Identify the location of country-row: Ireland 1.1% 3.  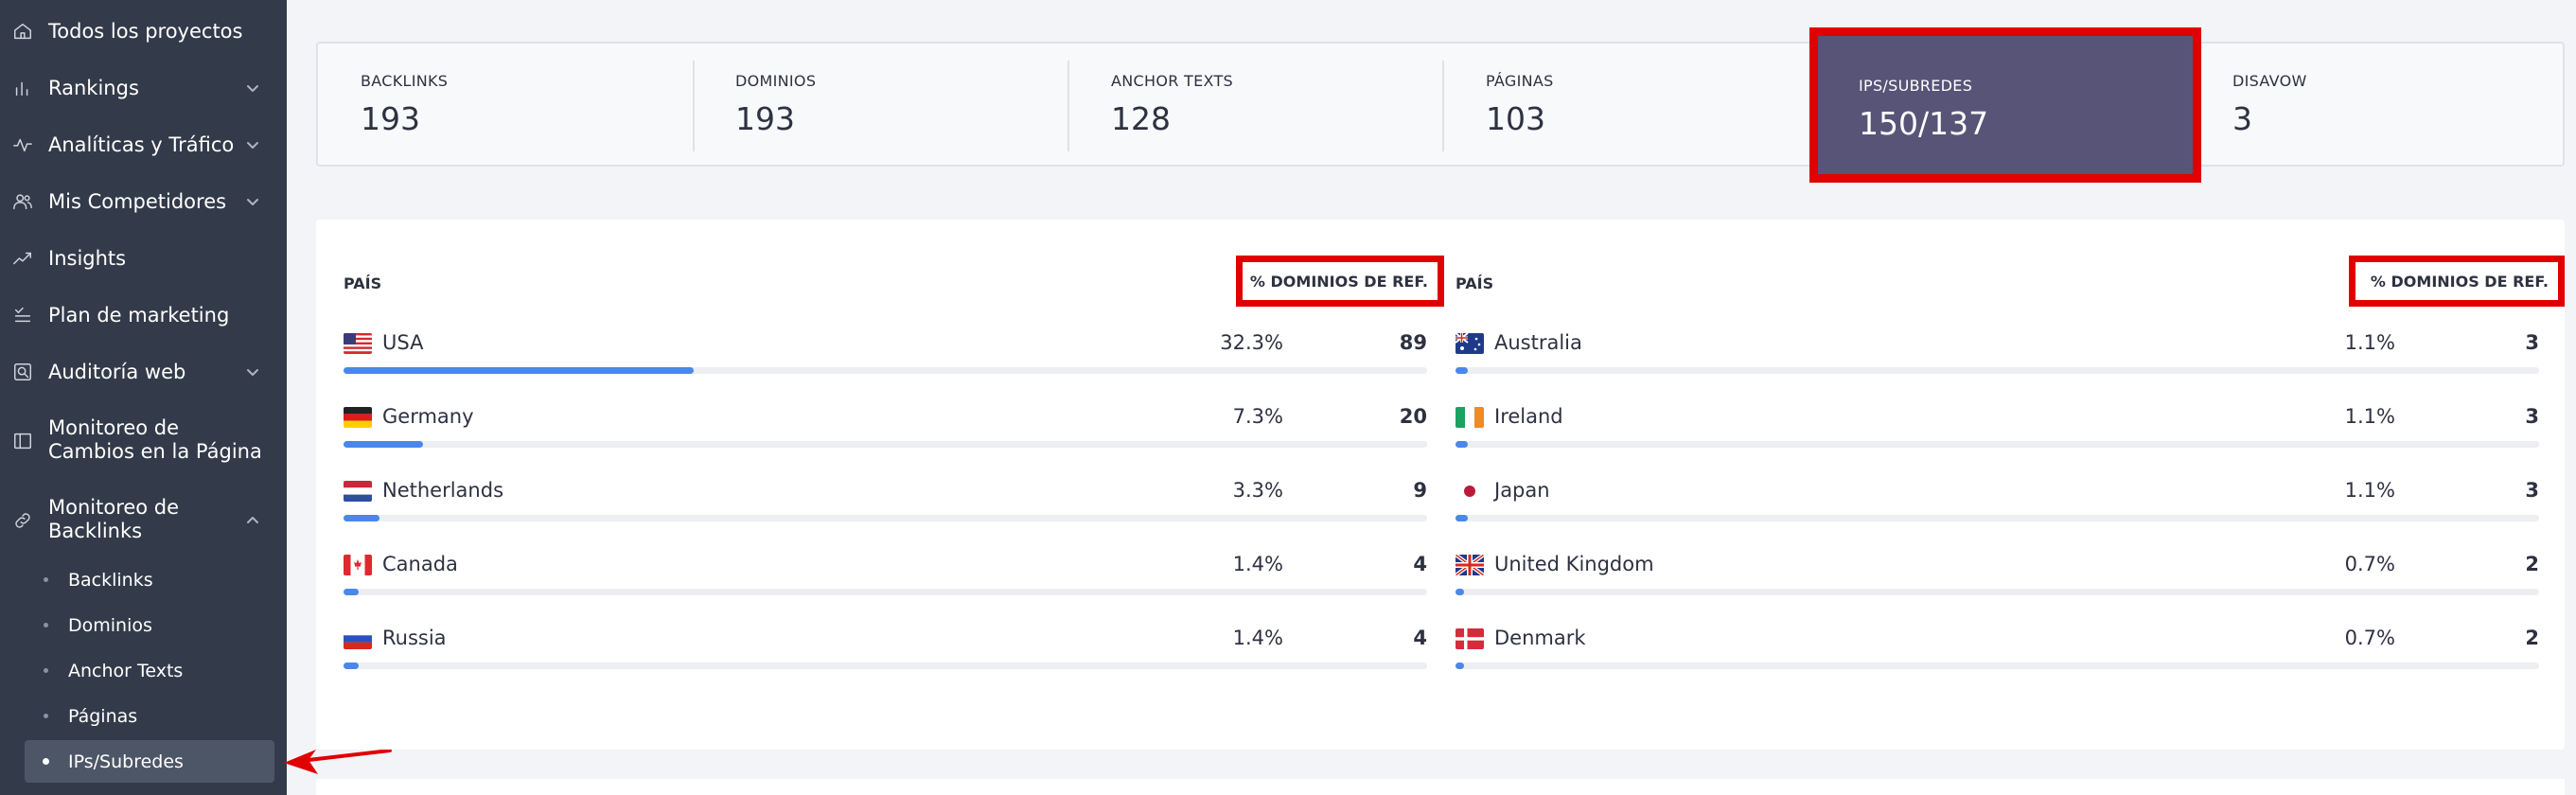
(1997, 429).